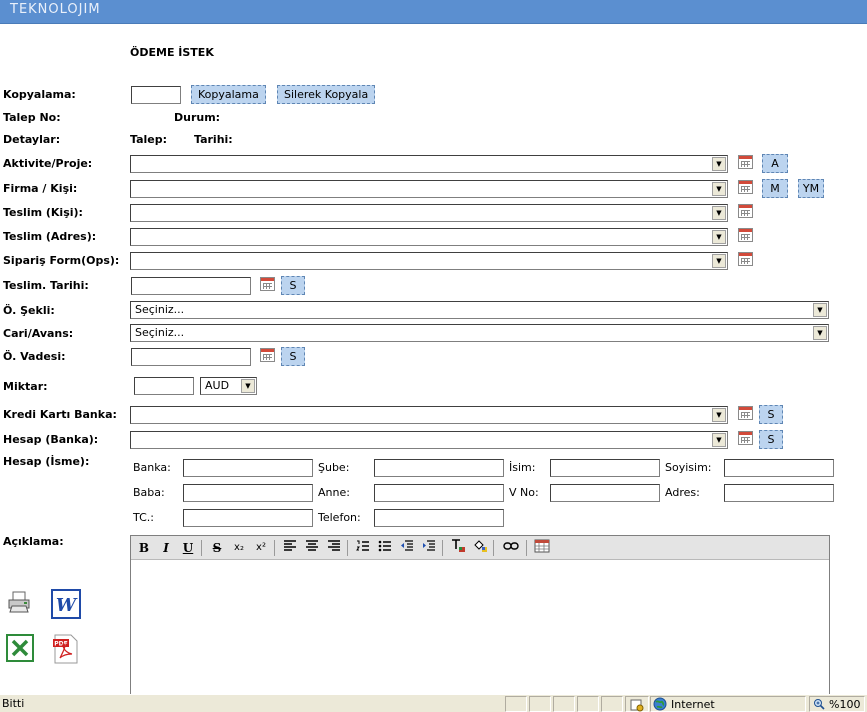 The height and width of the screenshot is (712, 867). Describe the element at coordinates (837, 704) in the screenshot. I see `zoom-panel: %100` at that location.